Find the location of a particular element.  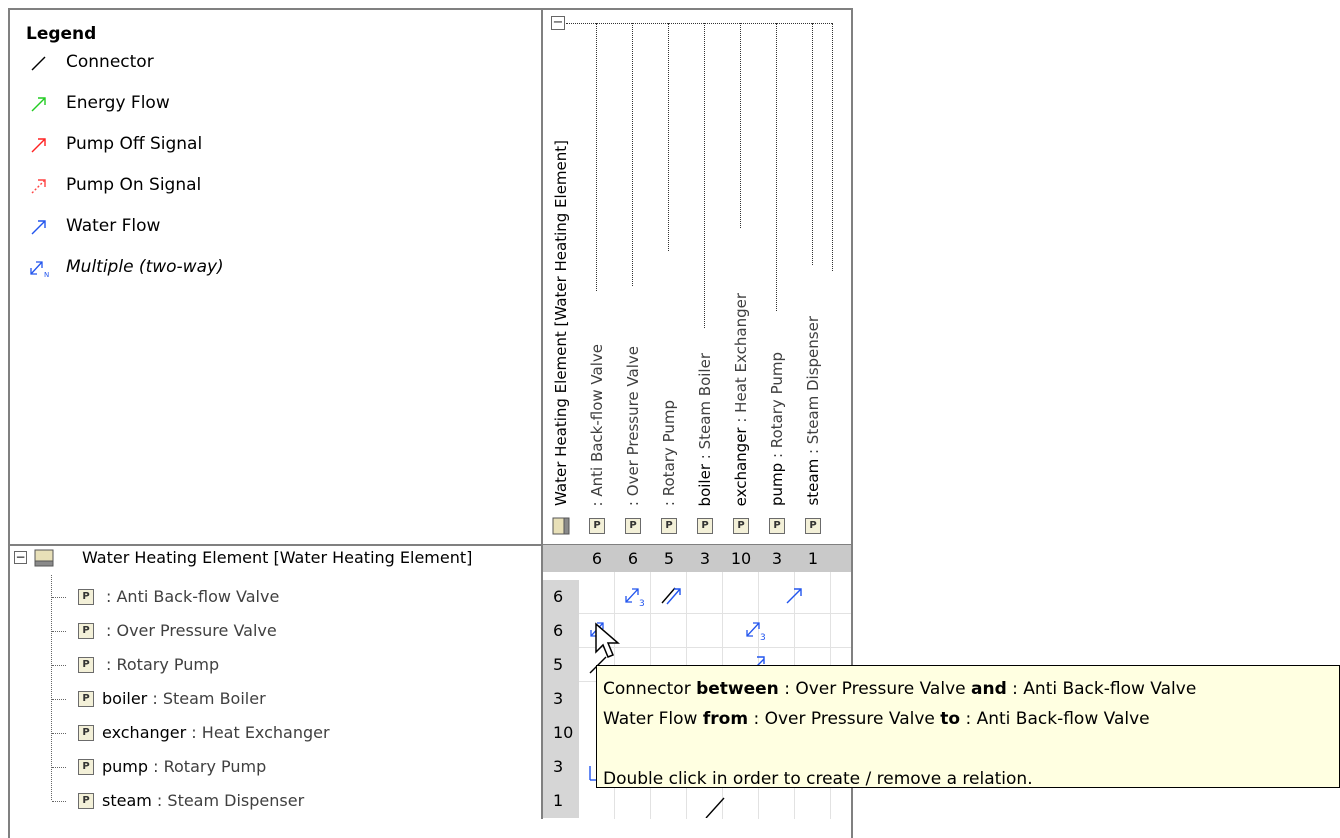

row-header-over-pressure-valve: P : Over Pressure Valve is located at coordinates (275, 631).